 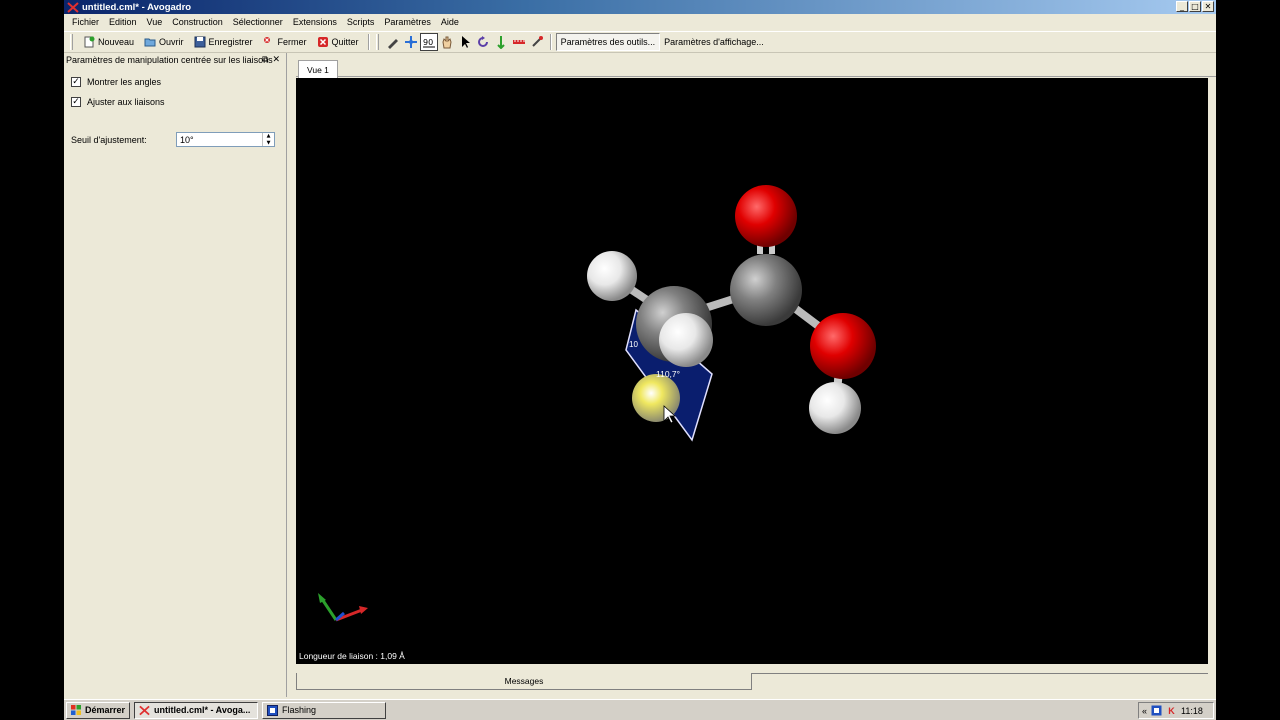 I want to click on open-button: Ouvrir, so click(x=164, y=42).